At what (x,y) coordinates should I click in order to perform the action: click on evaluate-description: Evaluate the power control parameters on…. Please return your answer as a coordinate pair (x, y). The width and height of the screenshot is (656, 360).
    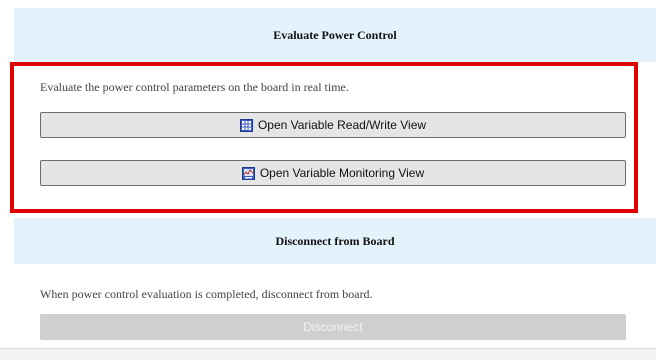
    Looking at the image, I should click on (194, 87).